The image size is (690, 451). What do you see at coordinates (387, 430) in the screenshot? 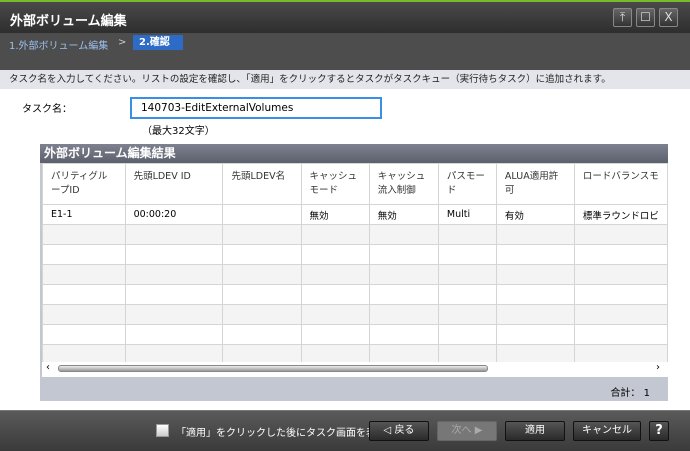
I see `chevron-left-icon: ◁` at bounding box center [387, 430].